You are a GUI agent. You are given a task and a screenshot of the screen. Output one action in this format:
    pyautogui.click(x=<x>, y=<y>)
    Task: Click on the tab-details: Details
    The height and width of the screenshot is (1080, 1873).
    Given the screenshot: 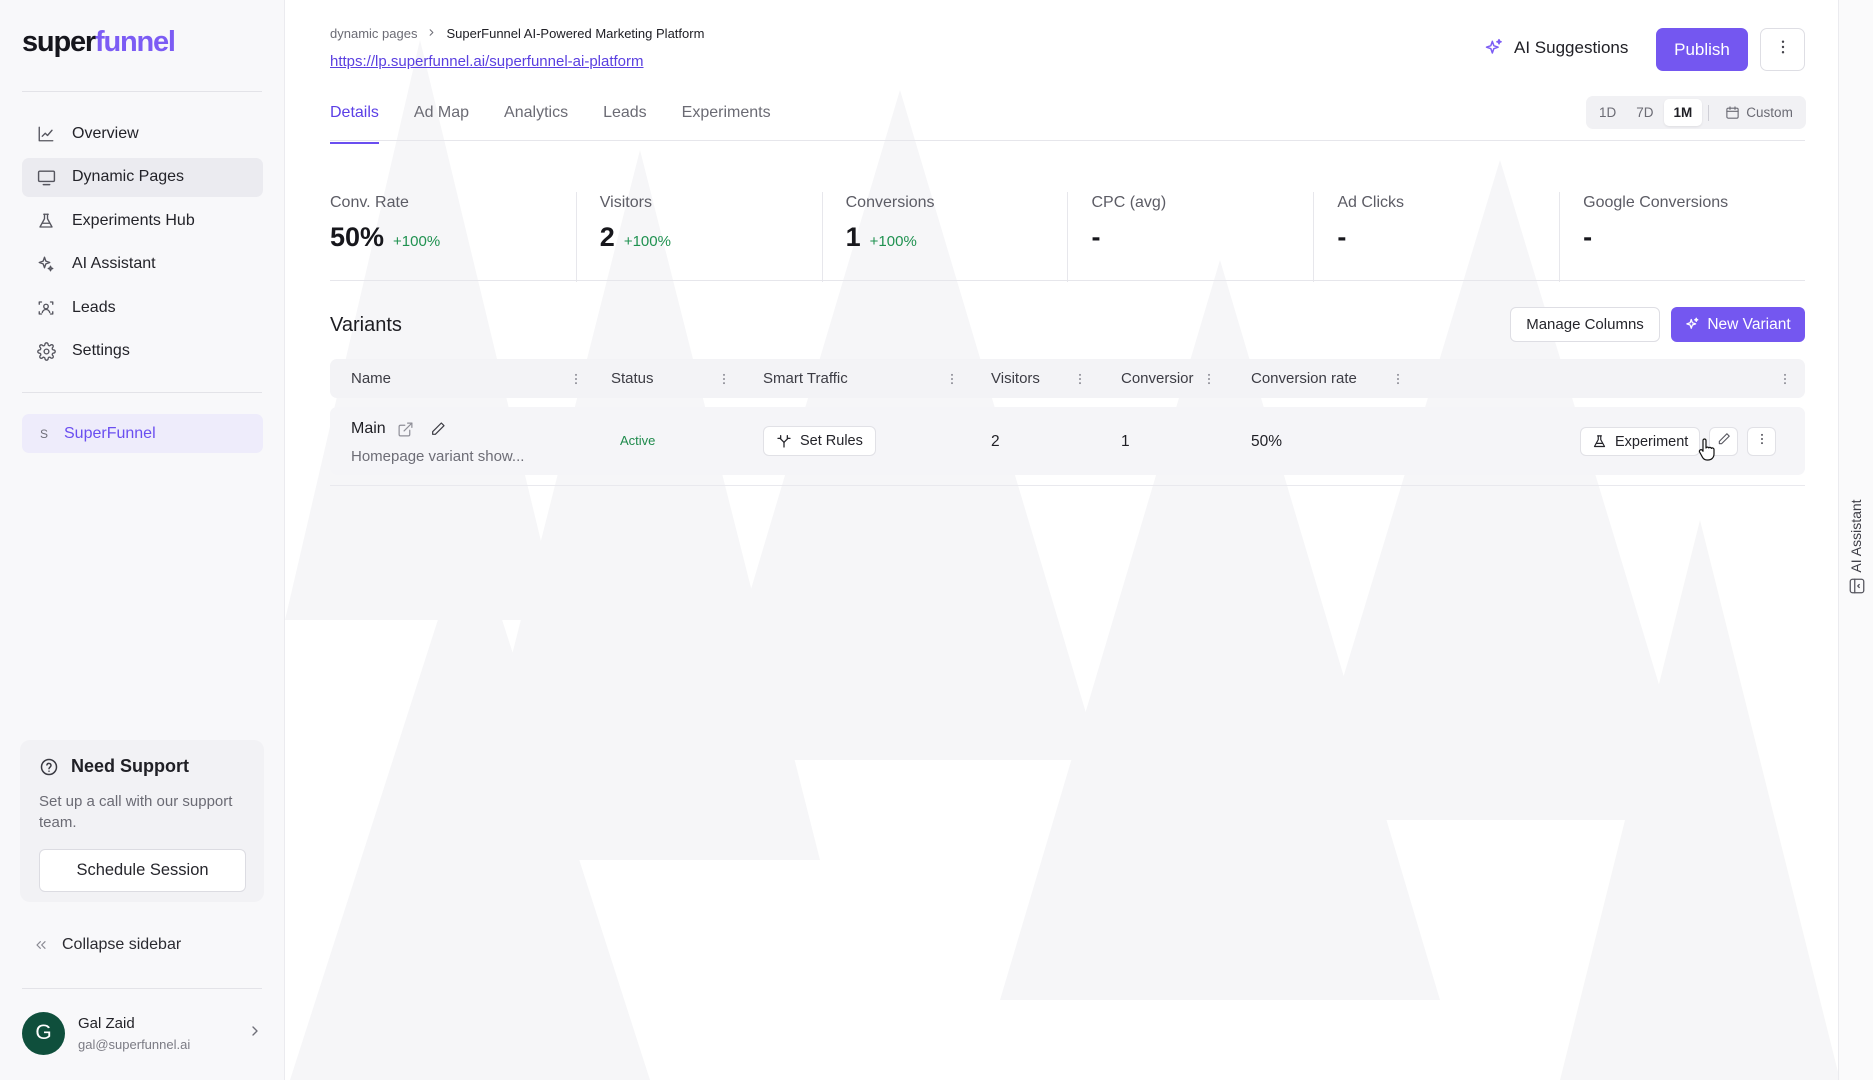 What is the action you would take?
    pyautogui.click(x=354, y=124)
    